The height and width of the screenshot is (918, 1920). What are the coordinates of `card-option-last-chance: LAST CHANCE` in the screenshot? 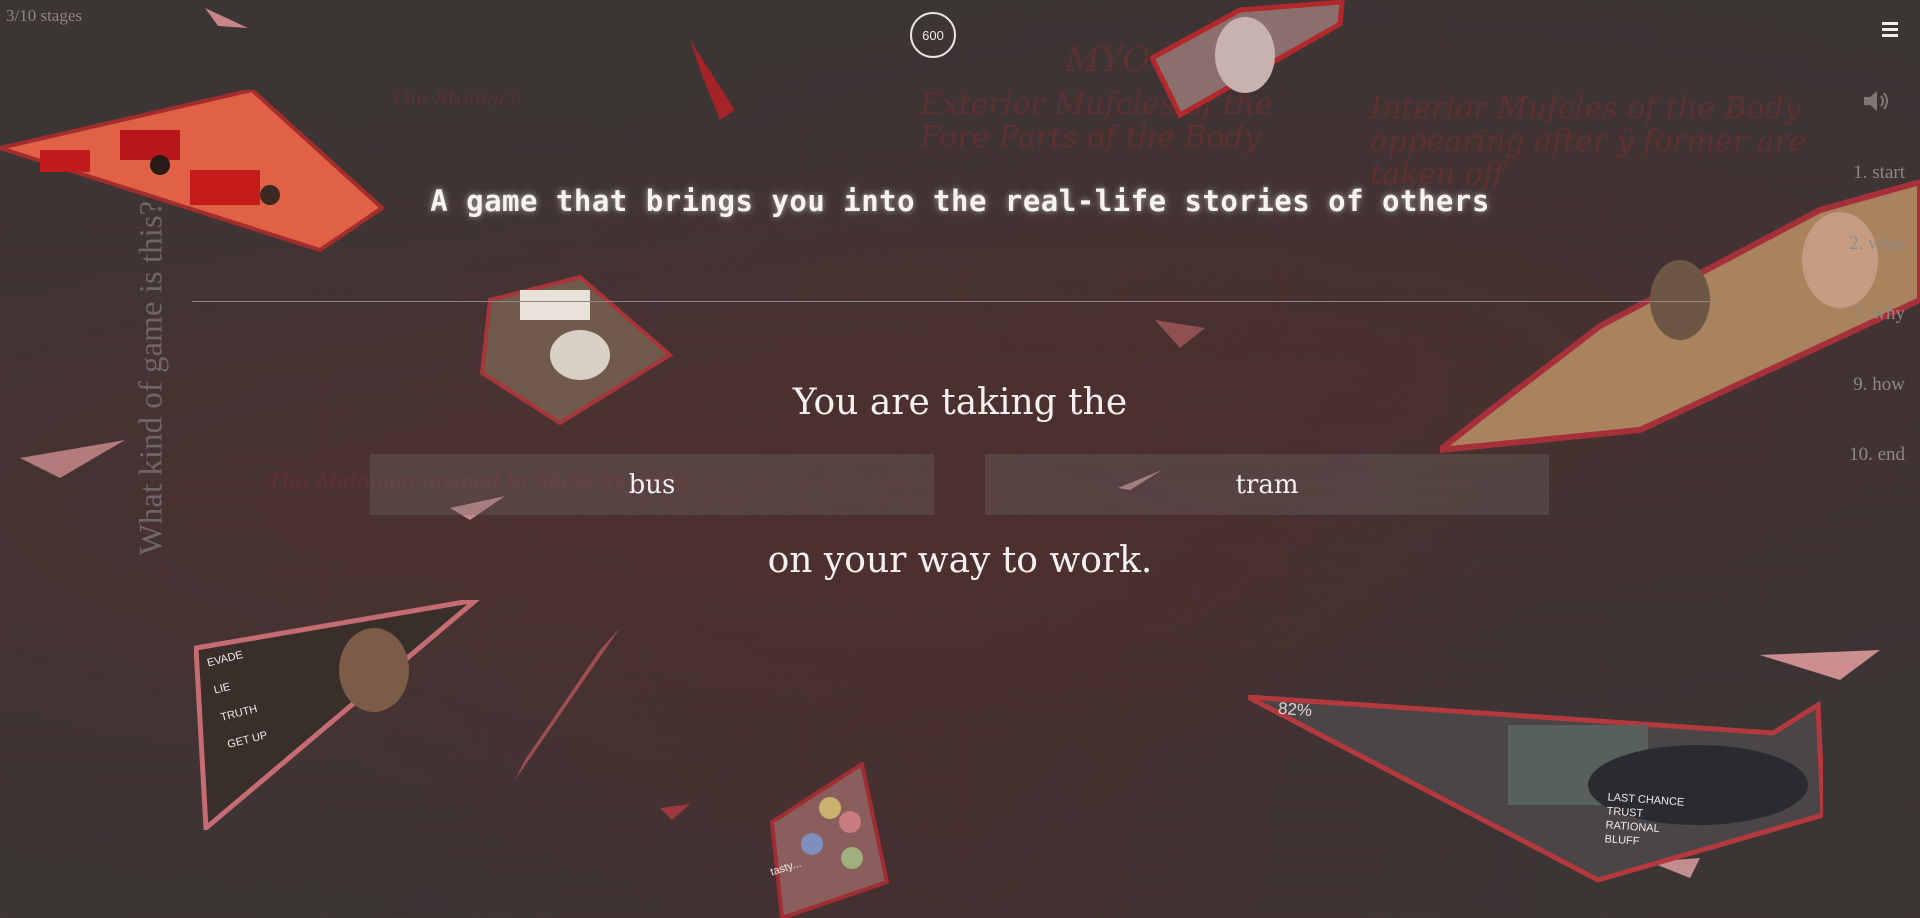 It's located at (1646, 800).